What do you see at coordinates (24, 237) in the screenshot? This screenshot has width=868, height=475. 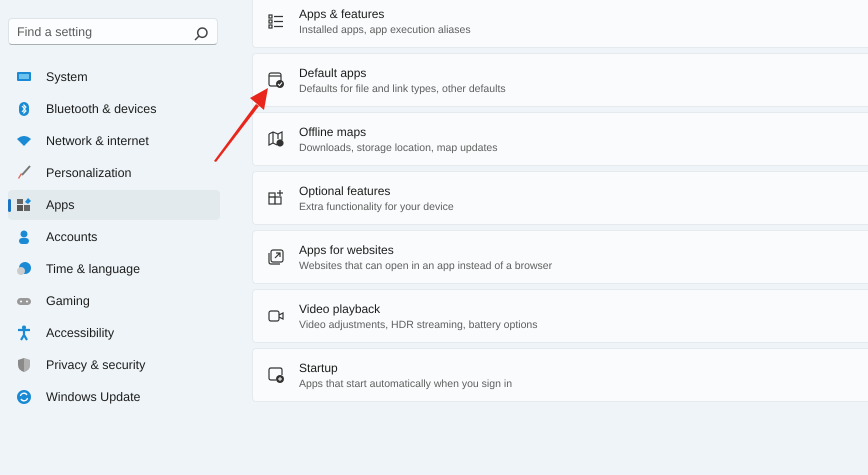 I see `person-icon` at bounding box center [24, 237].